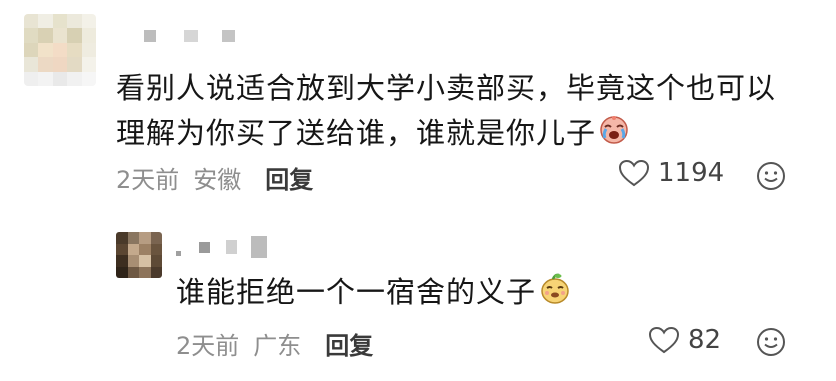  Describe the element at coordinates (614, 135) in the screenshot. I see `crying-laughing-emoji-icon` at that location.